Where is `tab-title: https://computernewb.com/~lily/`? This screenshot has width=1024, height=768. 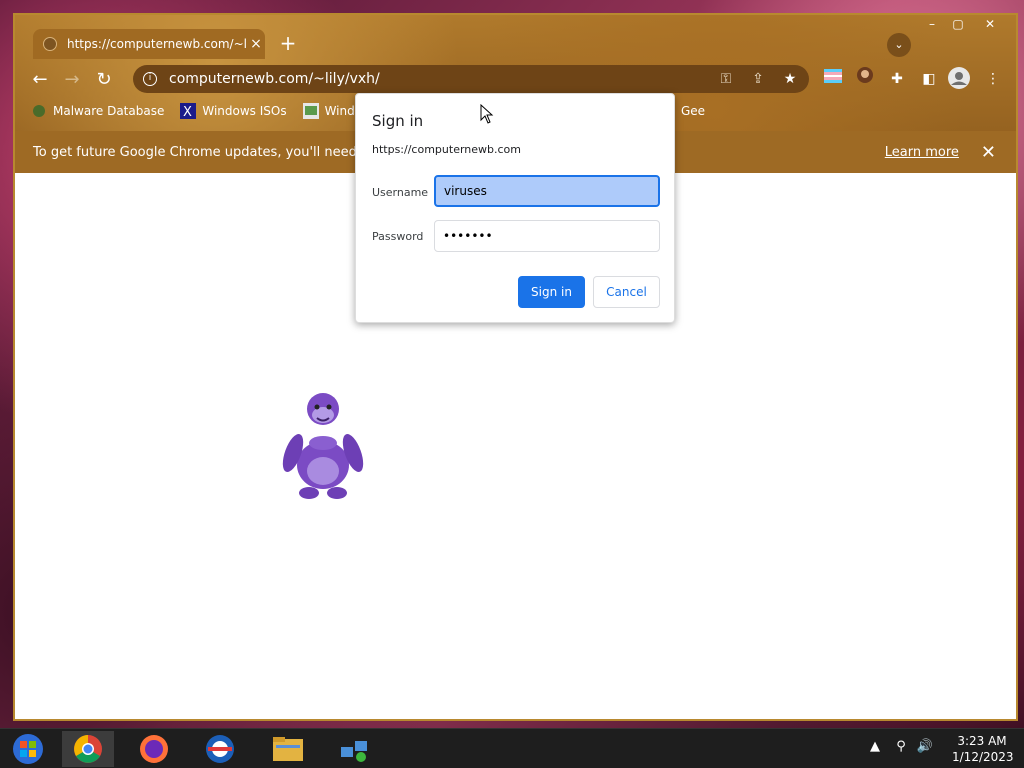
tab-title: https://computernewb.com/~lily/ is located at coordinates (157, 44).